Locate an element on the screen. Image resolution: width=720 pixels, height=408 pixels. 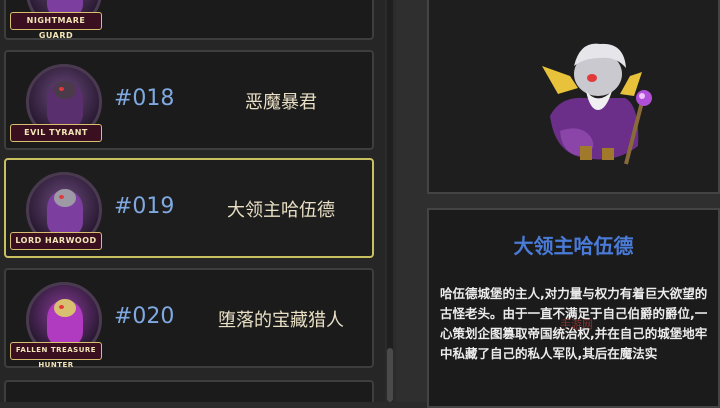
boss-portrait is located at coordinates (597, 104).